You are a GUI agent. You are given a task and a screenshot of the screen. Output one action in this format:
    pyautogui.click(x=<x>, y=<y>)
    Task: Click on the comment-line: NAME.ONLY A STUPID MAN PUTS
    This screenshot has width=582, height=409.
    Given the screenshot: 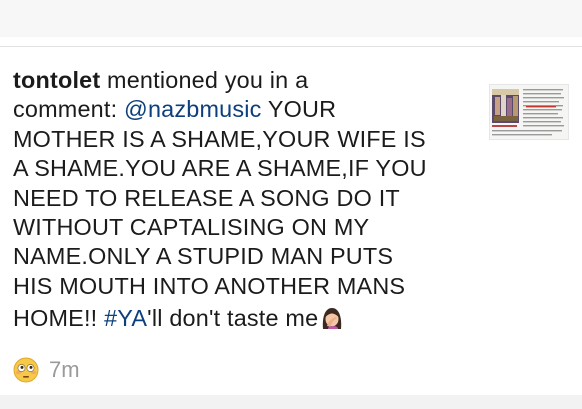 What is the action you would take?
    pyautogui.click(x=203, y=256)
    